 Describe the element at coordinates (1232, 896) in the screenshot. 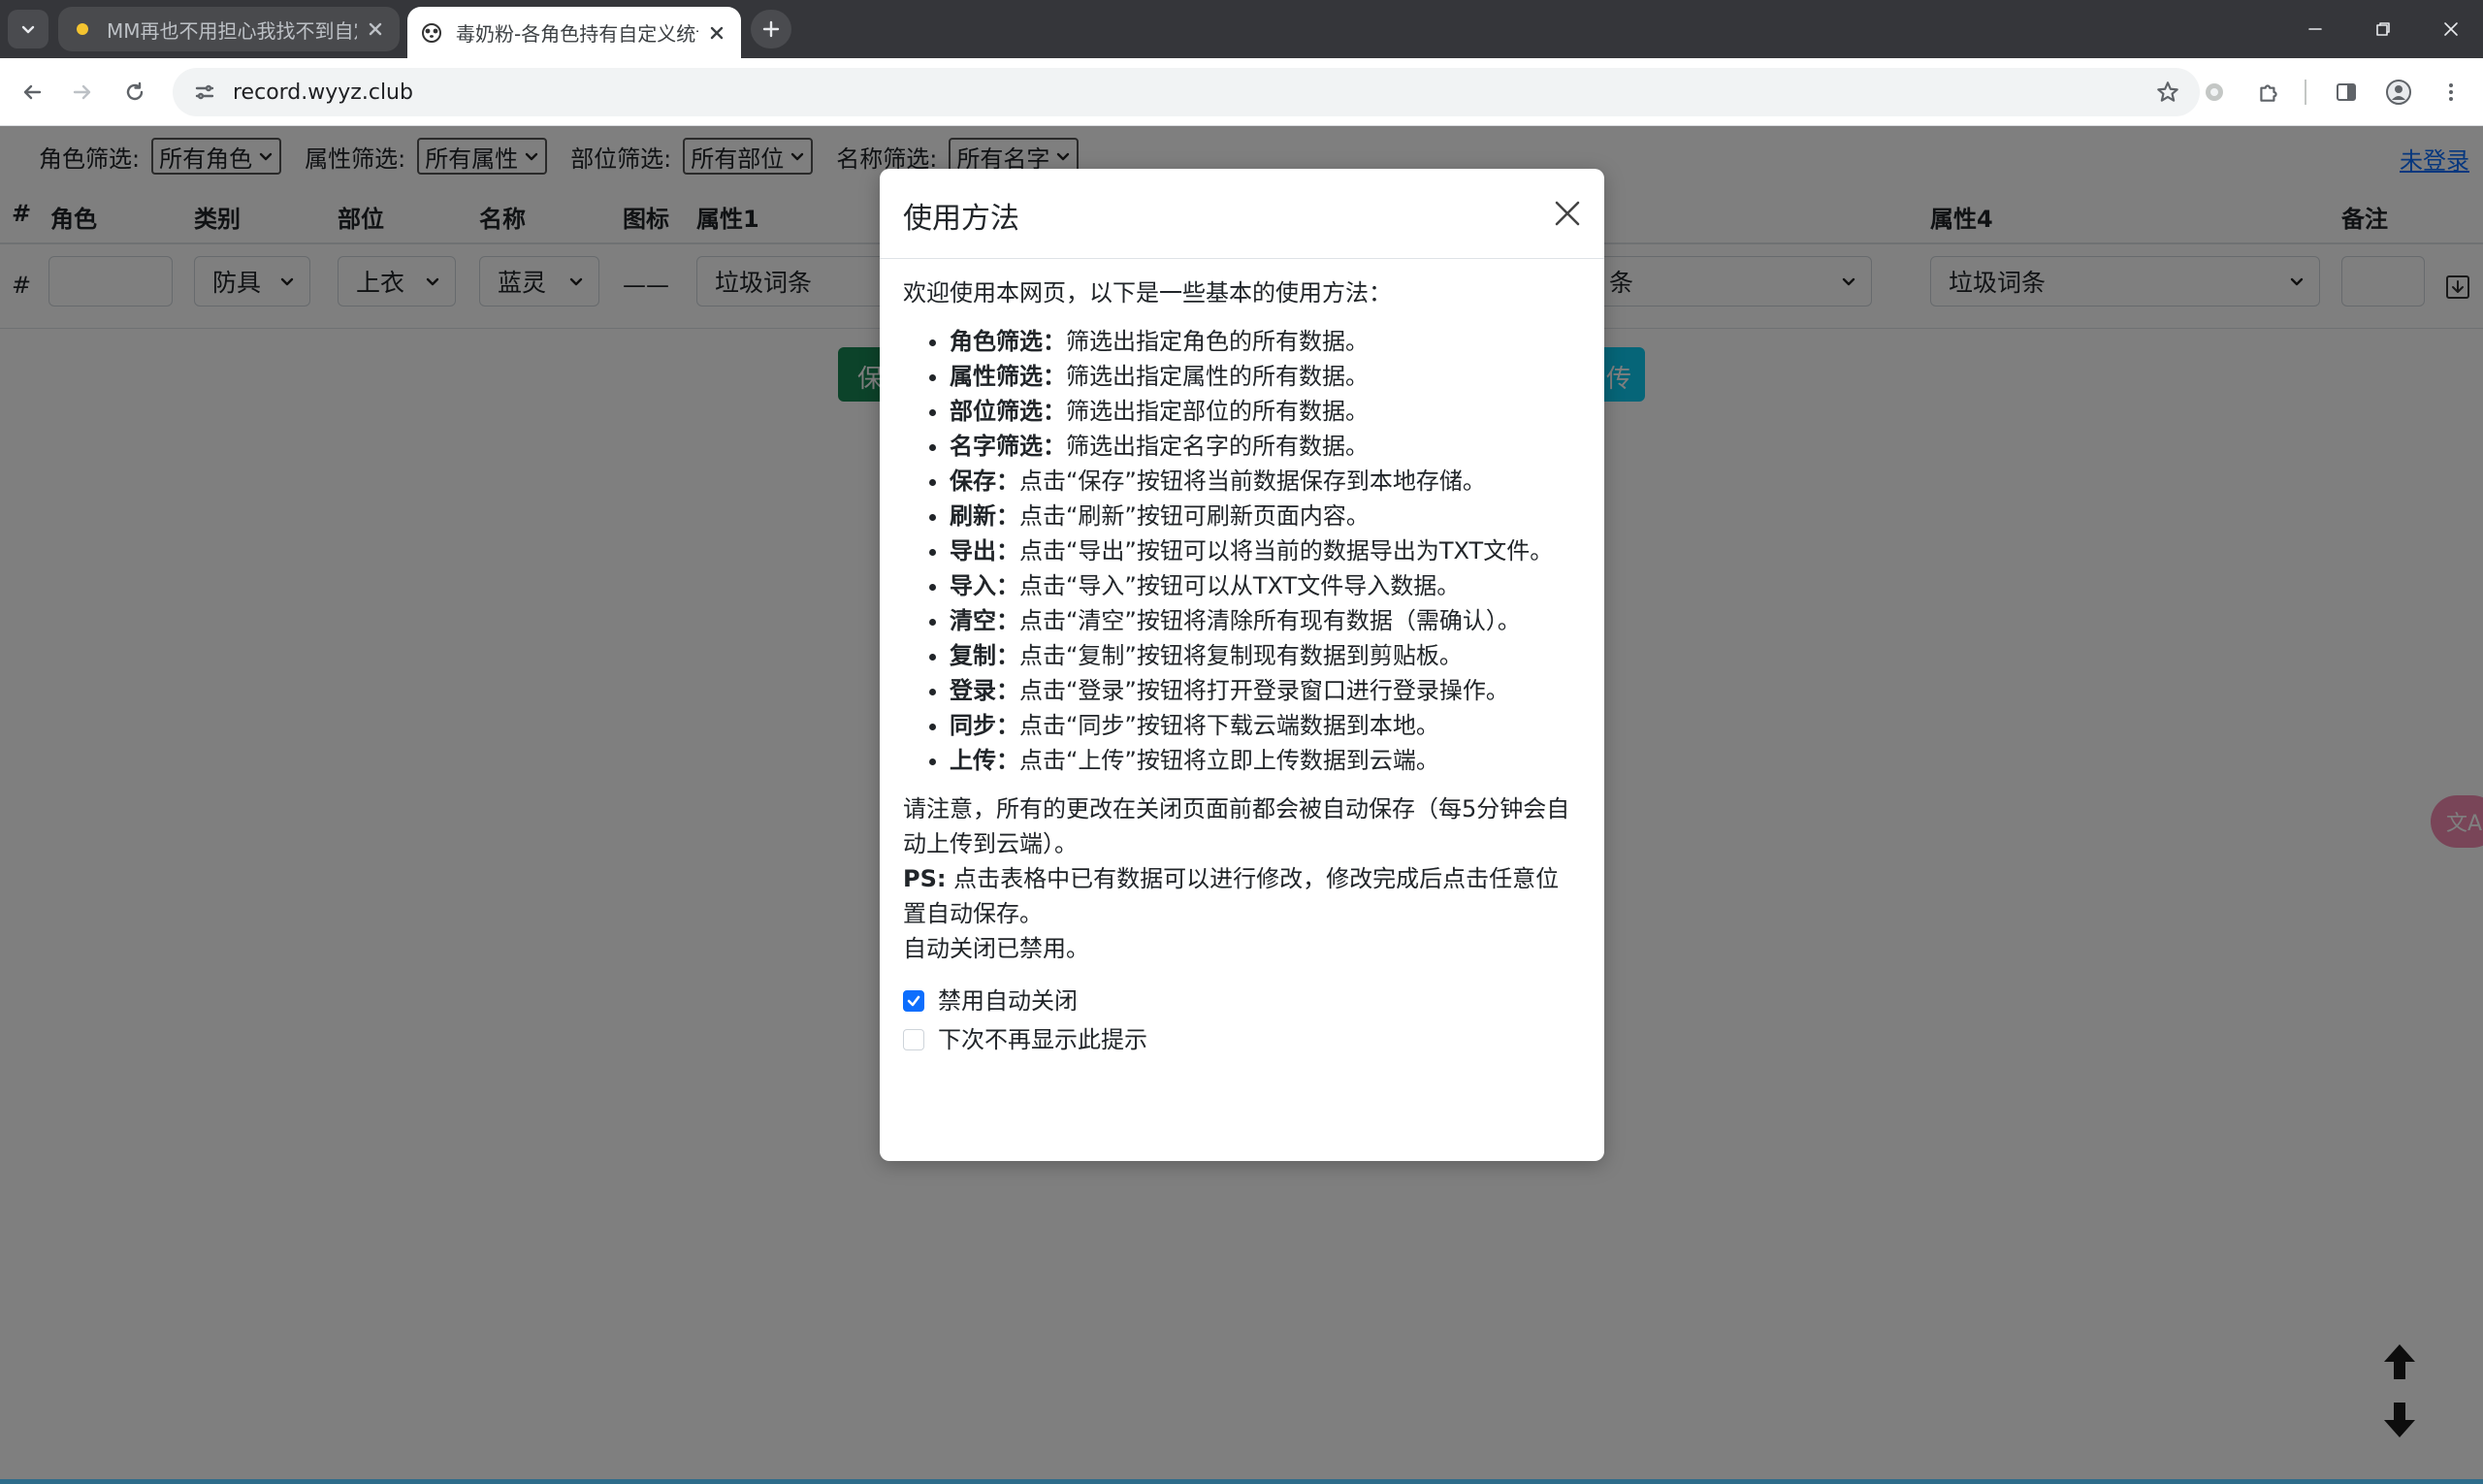

I see `ps-text: 点击表格中已有数据可以进行修改，修改完成后点击任意位置自动保存。` at that location.